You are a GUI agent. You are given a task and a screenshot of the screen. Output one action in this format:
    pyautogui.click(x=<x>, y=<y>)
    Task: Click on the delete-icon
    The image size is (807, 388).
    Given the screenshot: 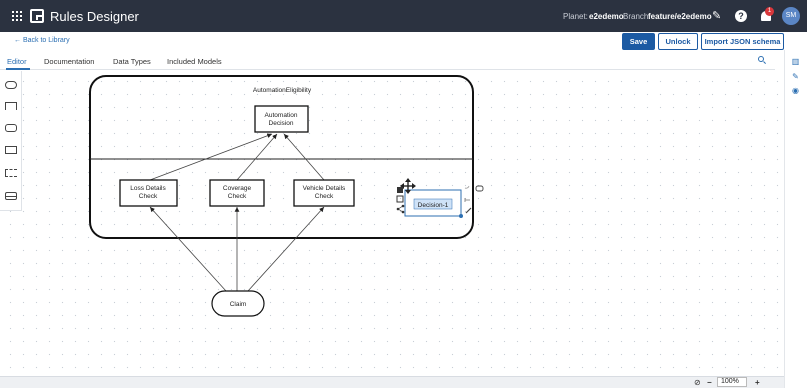 What is the action you would take?
    pyautogui.click(x=400, y=190)
    